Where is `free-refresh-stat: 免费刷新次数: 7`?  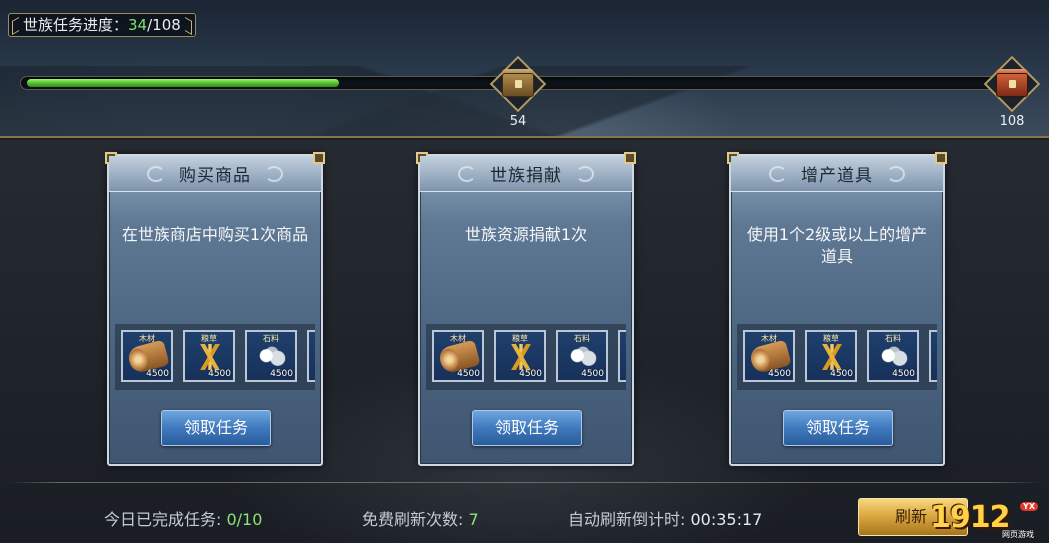 free-refresh-stat: 免费刷新次数: 7 is located at coordinates (420, 518).